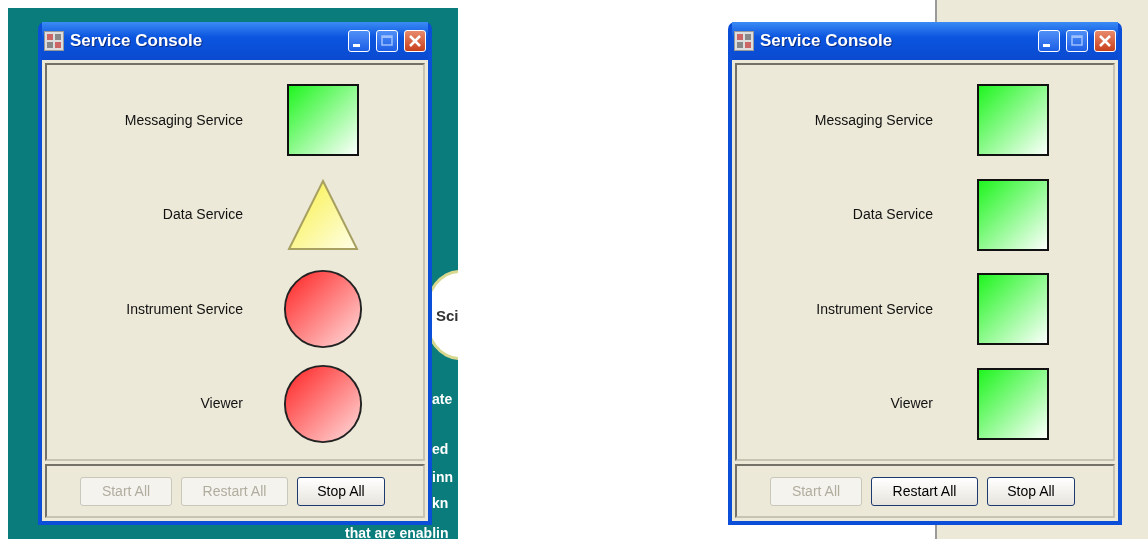 This screenshot has height=539, width=1148. What do you see at coordinates (323, 214) in the screenshot?
I see `triangle-icon` at bounding box center [323, 214].